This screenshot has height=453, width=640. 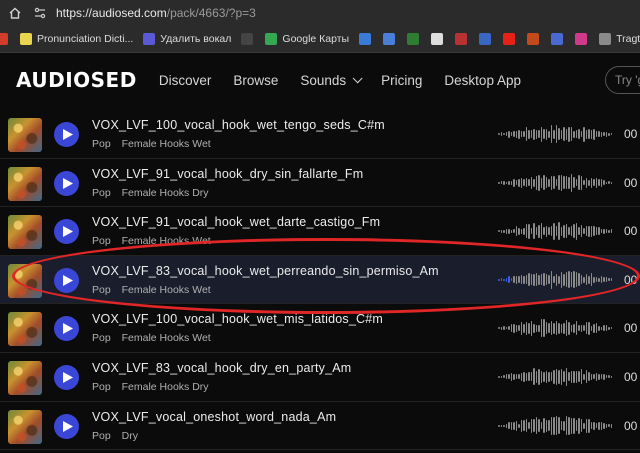 I want to click on bookmark-item: Tragtorr.in, so click(x=619, y=39).